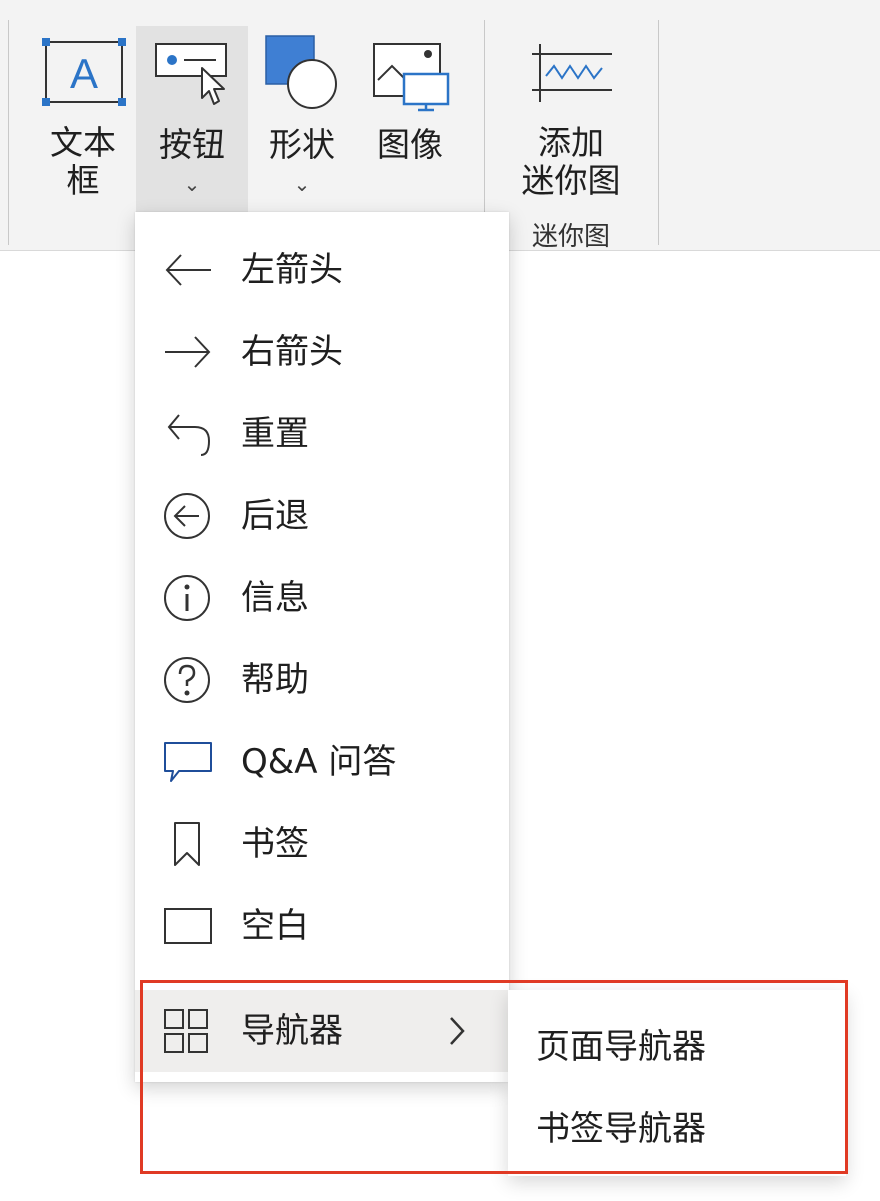 This screenshot has width=880, height=1201. I want to click on menu-item-left-arrow: 左箭头, so click(322, 270).